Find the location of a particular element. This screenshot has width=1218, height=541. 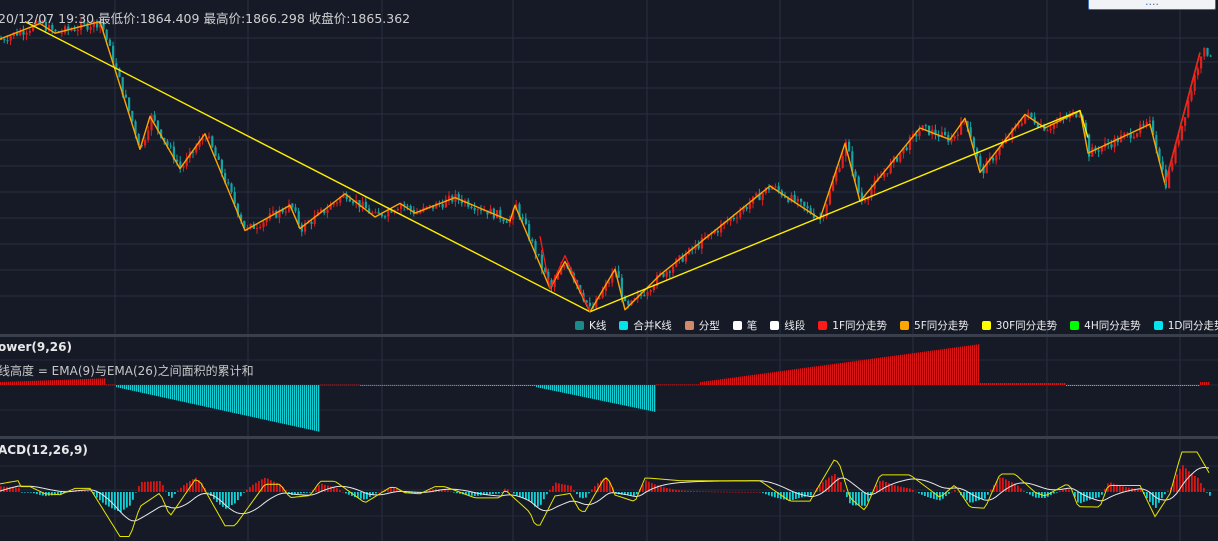

legend-item: K线 is located at coordinates (590, 325).